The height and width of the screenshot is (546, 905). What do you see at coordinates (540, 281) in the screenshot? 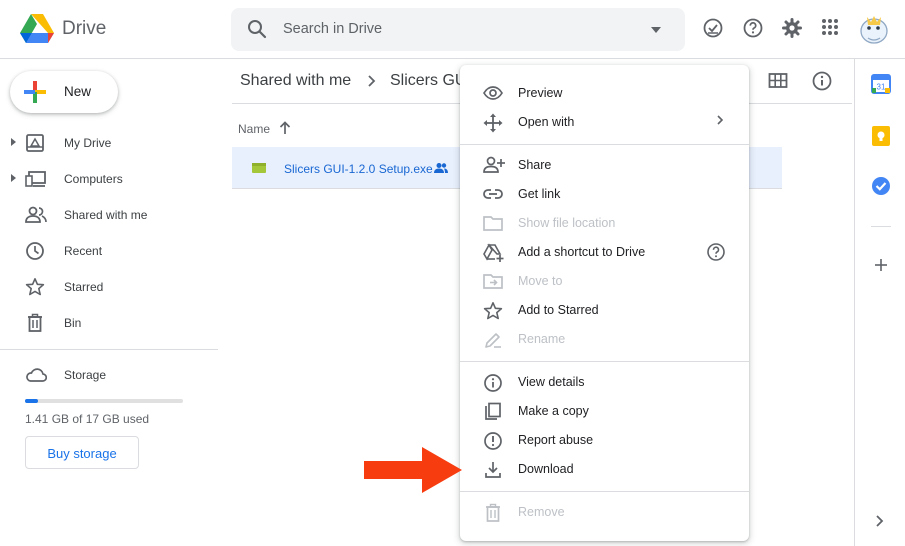
I see `menu-item-label: Move to` at bounding box center [540, 281].